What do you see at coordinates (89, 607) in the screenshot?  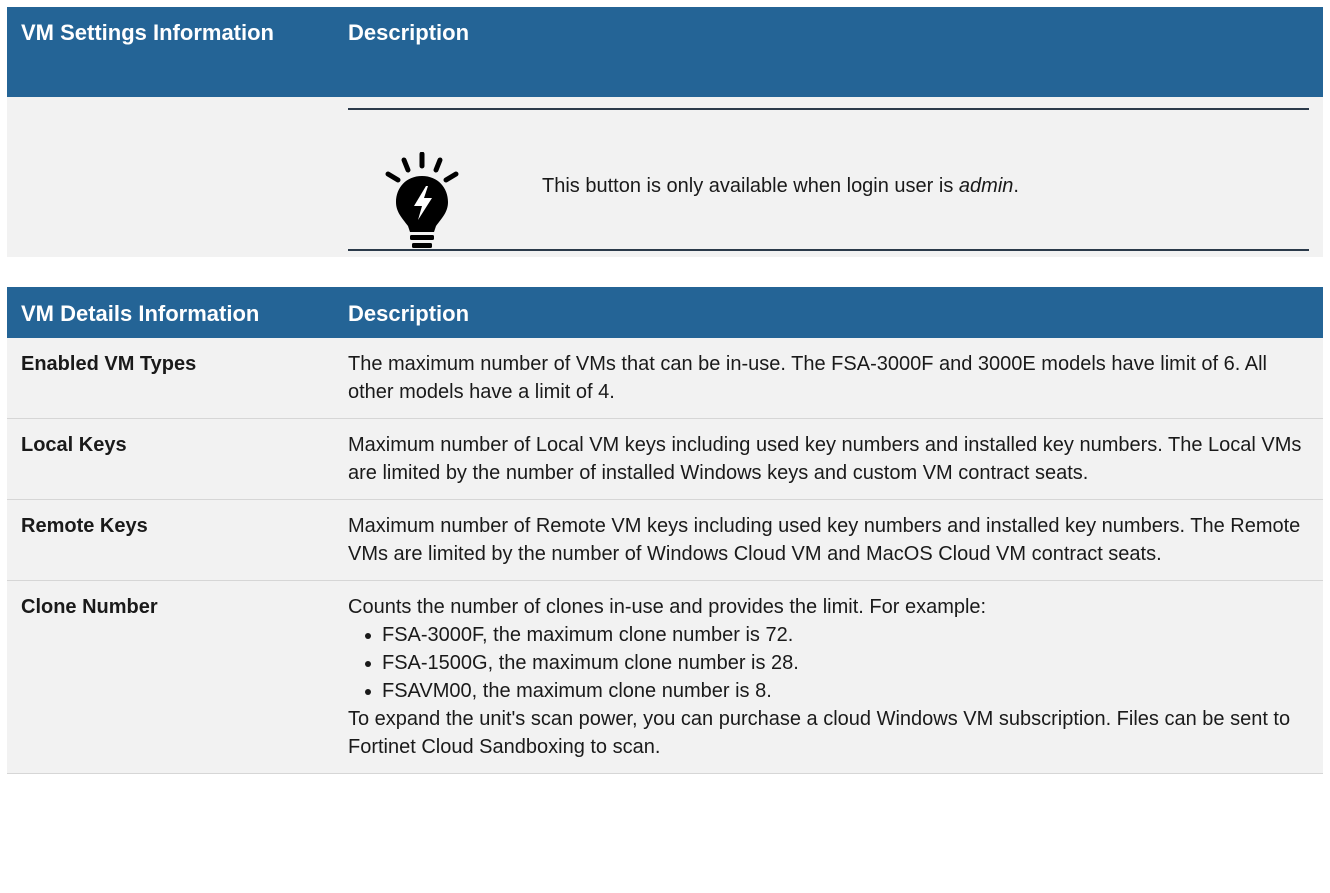 I see `row-label: Clone Number` at bounding box center [89, 607].